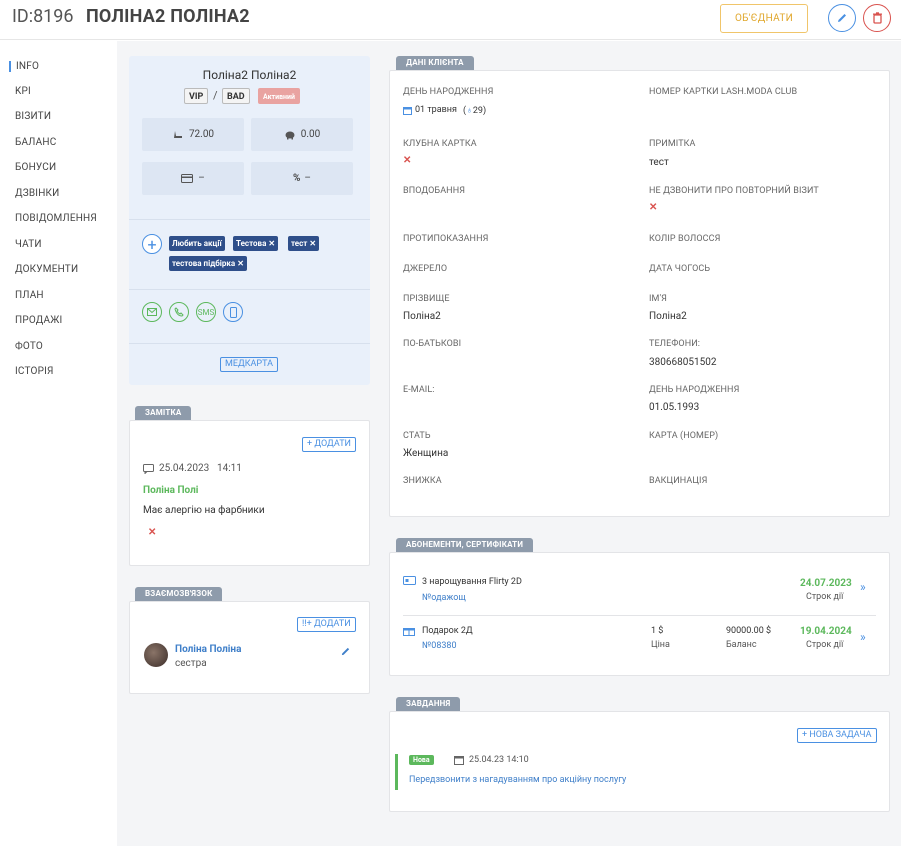 The image size is (901, 846). I want to click on sidebar-item-kpi: KPI, so click(23, 91).